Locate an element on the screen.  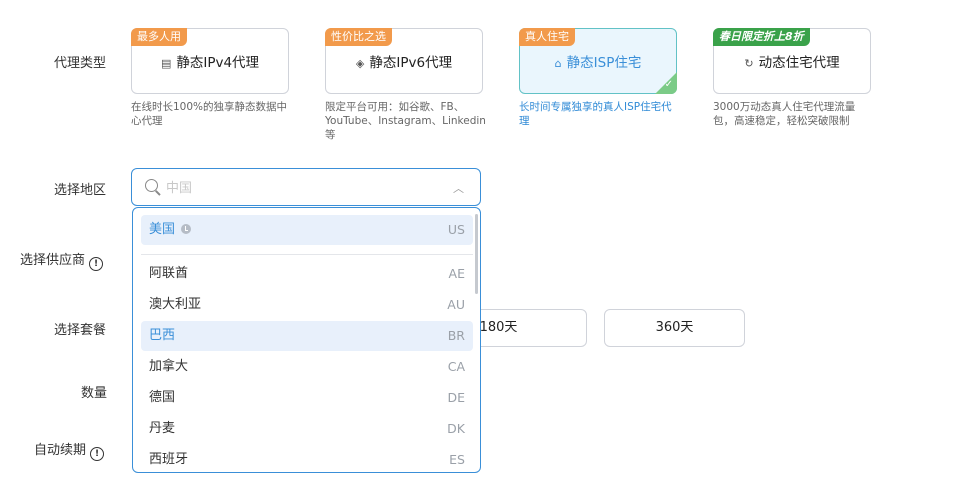
check-icon: ✓ is located at coordinates (668, 84).